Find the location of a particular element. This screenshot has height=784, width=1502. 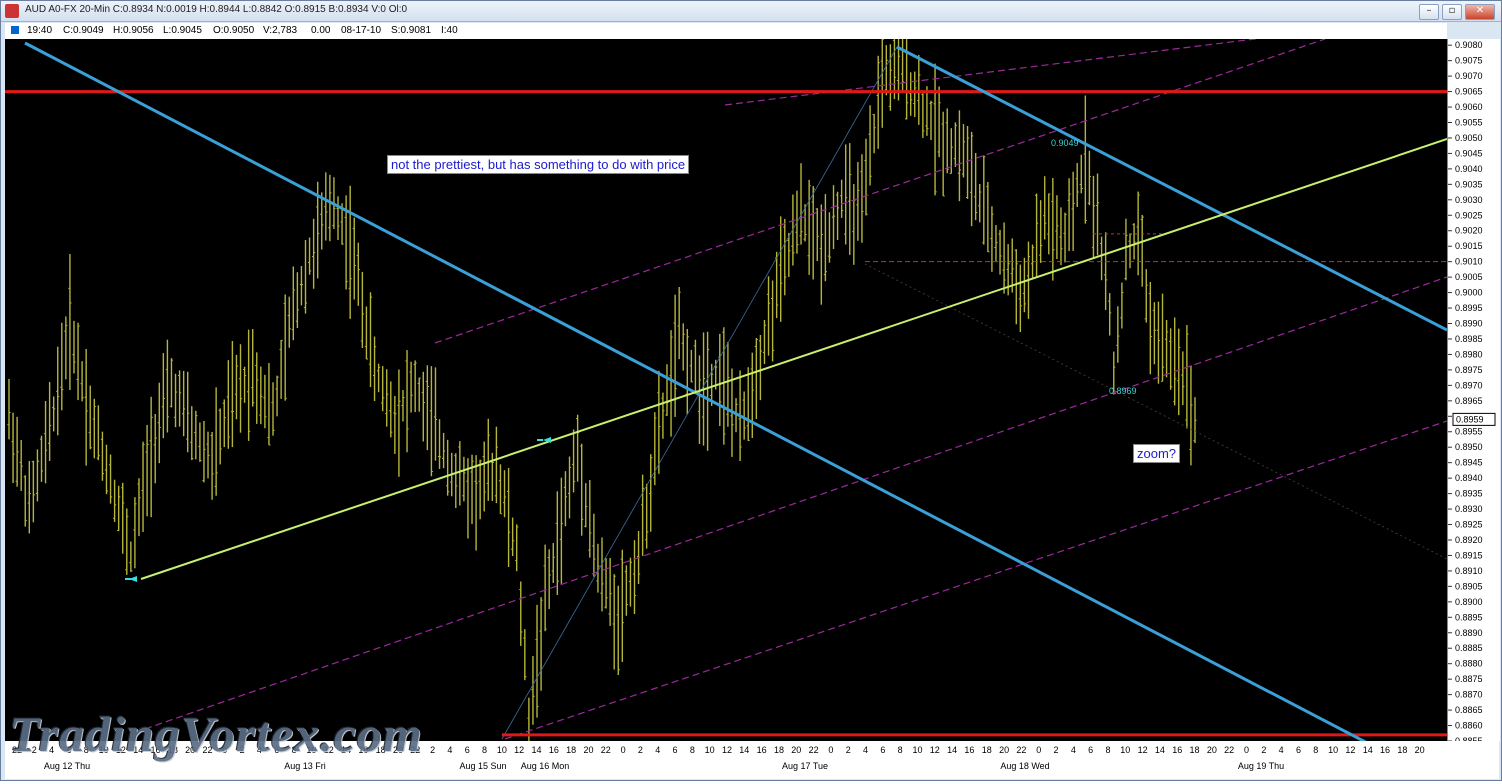

info-low: L:0.9045 is located at coordinates (182, 30).